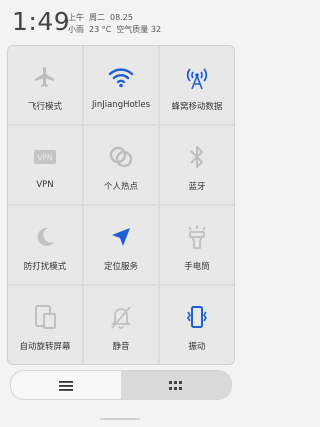 This screenshot has width=320, height=427. Describe the element at coordinates (45, 185) in the screenshot. I see `toggle-label: VPN` at that location.